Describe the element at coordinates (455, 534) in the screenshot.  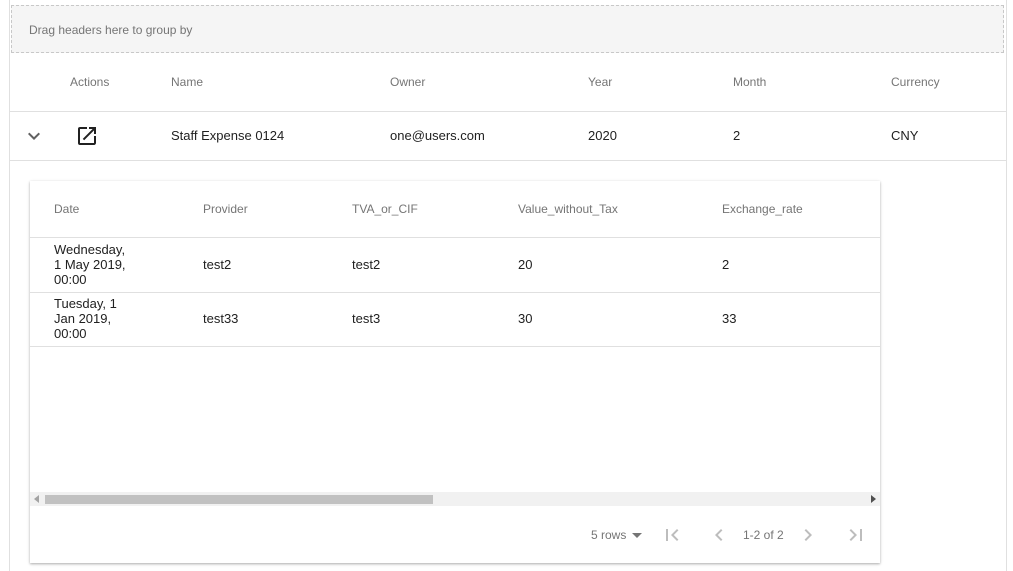
I see `pagination: 5 rows 1-2 of 2` at that location.